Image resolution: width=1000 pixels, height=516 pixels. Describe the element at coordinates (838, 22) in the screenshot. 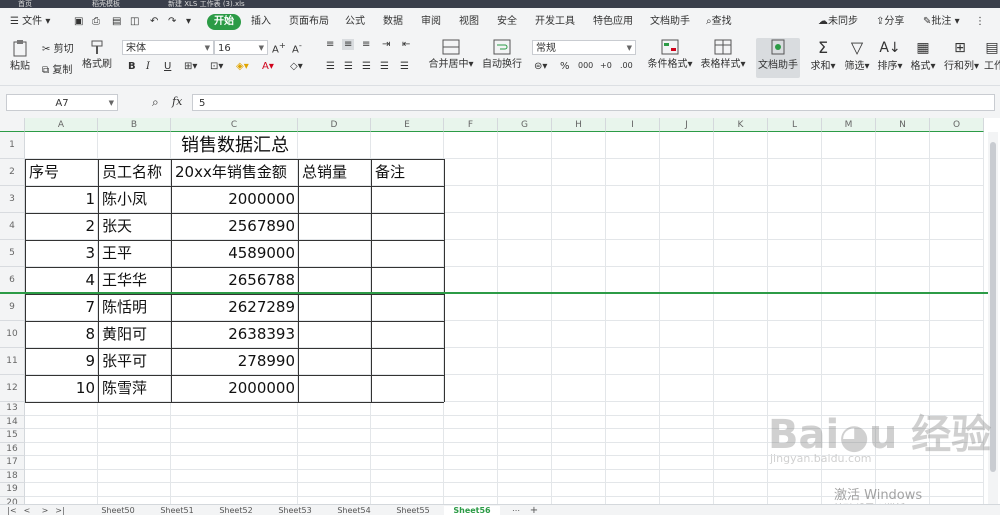

I see `sync-button: ☁未同步` at that location.